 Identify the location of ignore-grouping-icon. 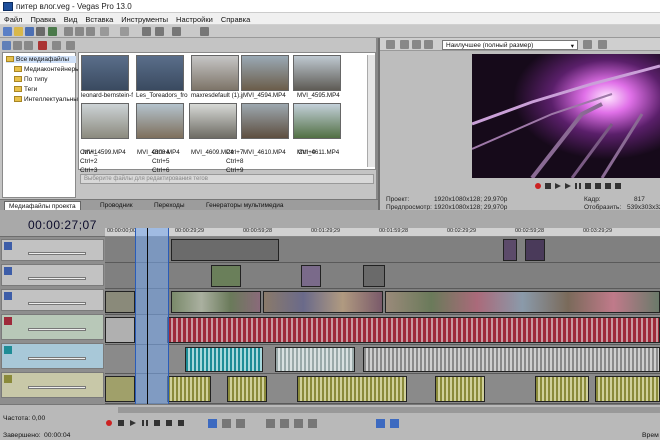
(204, 31).